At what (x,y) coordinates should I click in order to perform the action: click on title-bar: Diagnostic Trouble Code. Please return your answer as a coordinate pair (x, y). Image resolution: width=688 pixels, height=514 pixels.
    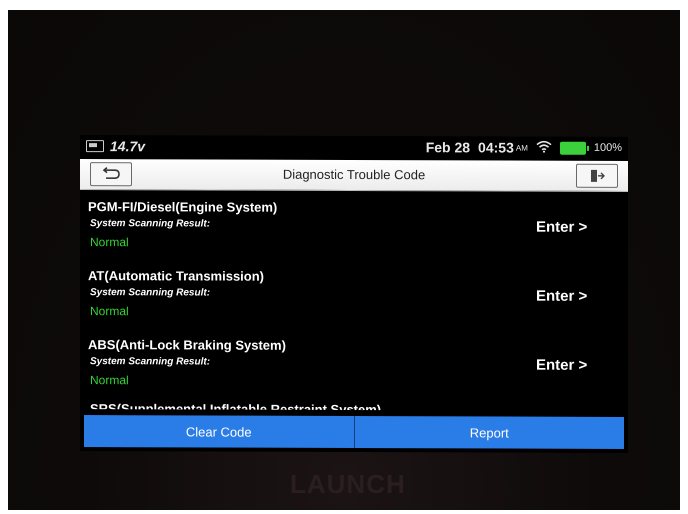
    Looking at the image, I should click on (354, 175).